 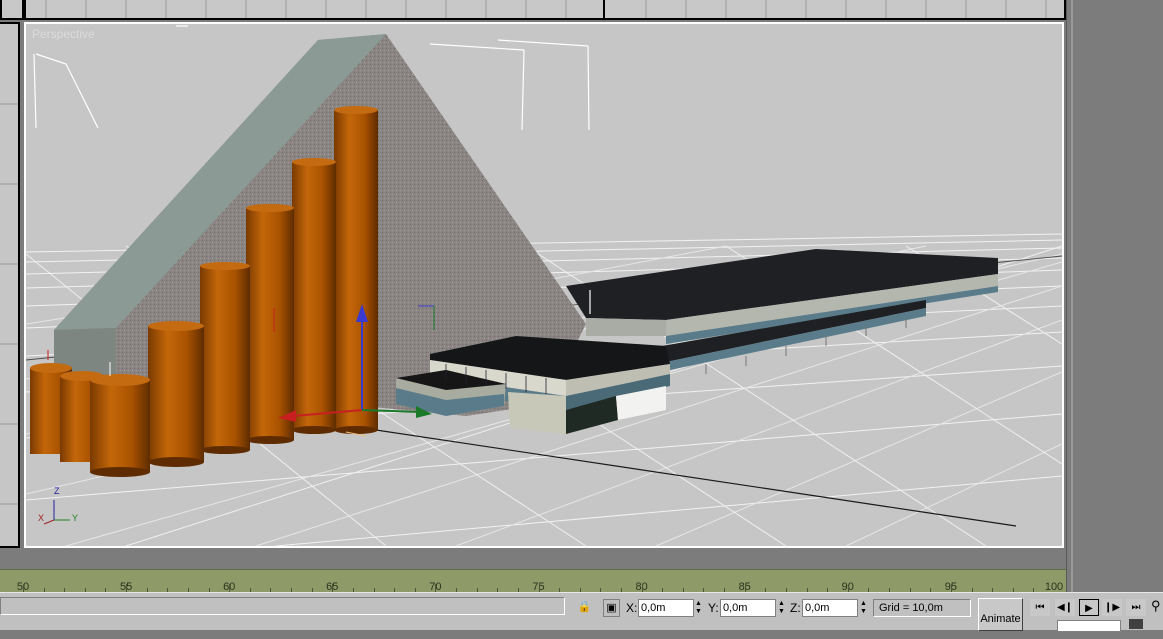 What do you see at coordinates (748, 608) in the screenshot?
I see `y-coordinate-field: 0,0m` at bounding box center [748, 608].